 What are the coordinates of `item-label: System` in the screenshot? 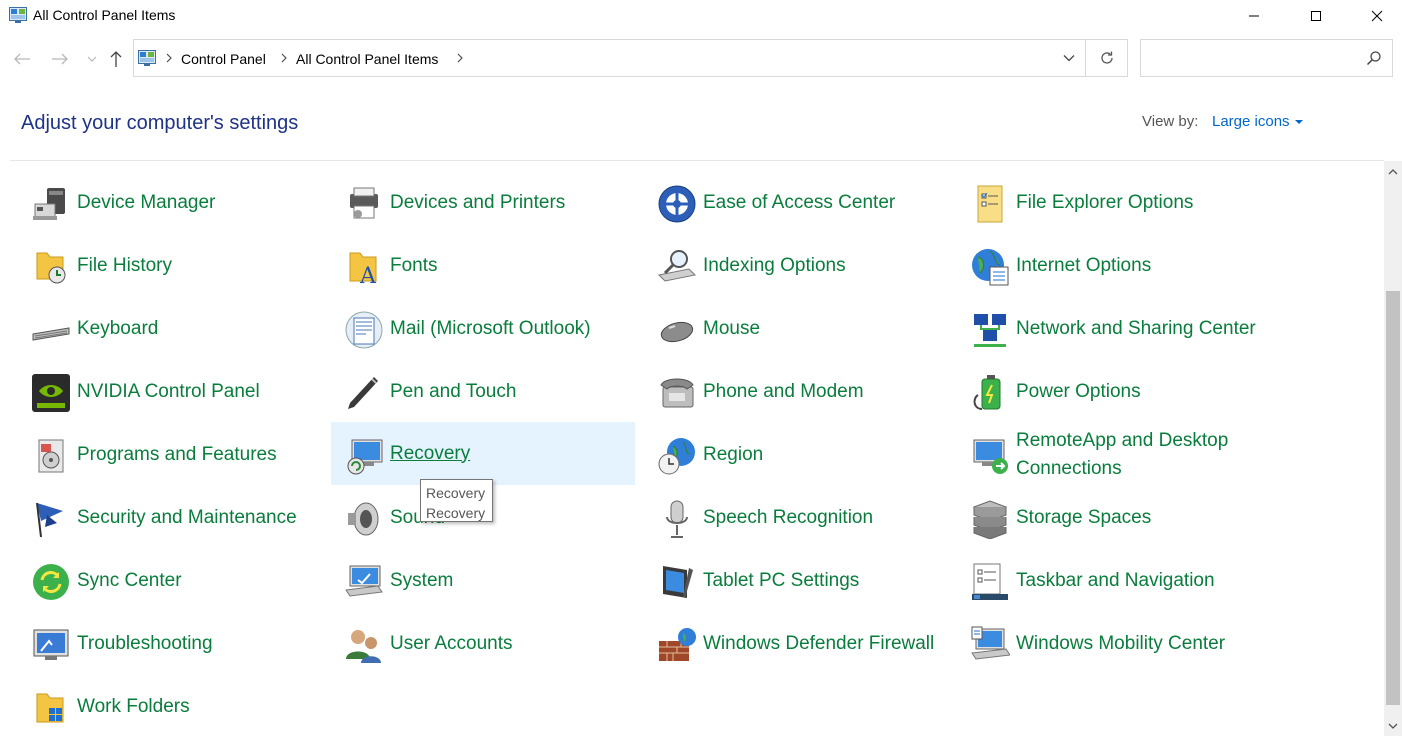 It's located at (512, 580).